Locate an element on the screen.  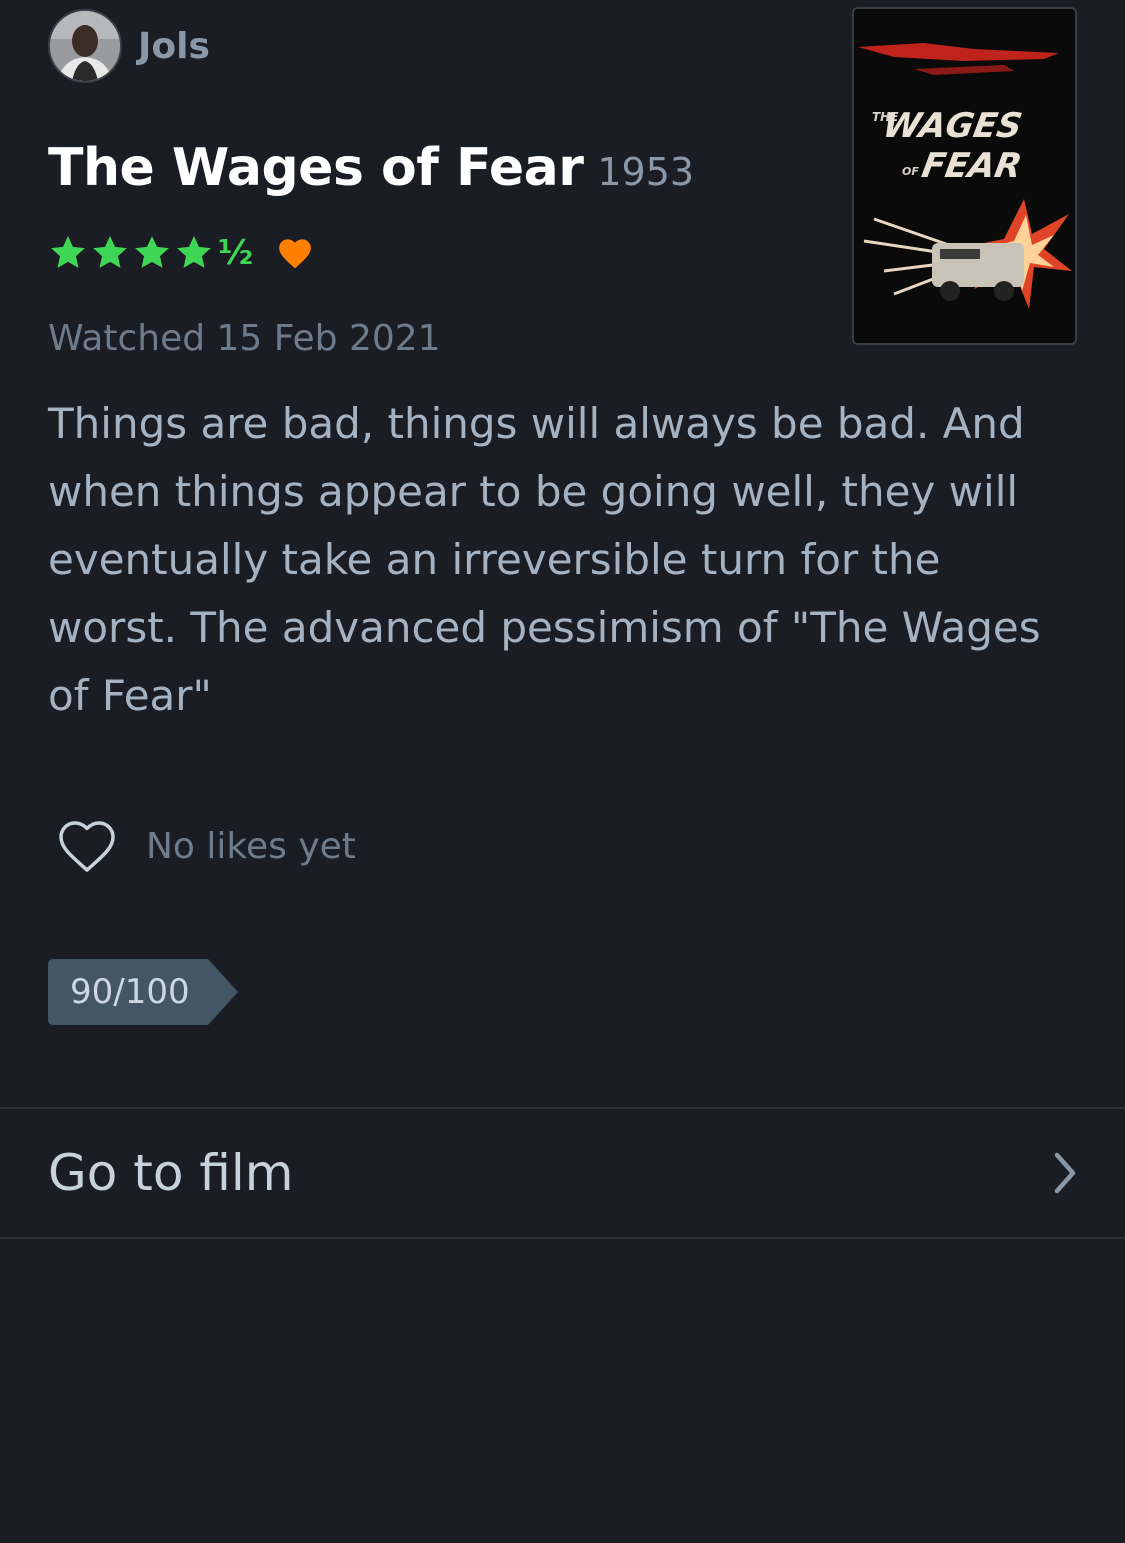
poster-artwork: THE WAGES OF FEAR is located at coordinates (964, 176).